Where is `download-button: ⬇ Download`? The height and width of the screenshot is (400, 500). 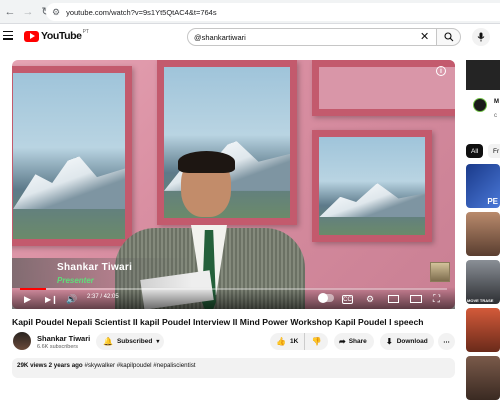 download-button: ⬇ Download is located at coordinates (407, 341).